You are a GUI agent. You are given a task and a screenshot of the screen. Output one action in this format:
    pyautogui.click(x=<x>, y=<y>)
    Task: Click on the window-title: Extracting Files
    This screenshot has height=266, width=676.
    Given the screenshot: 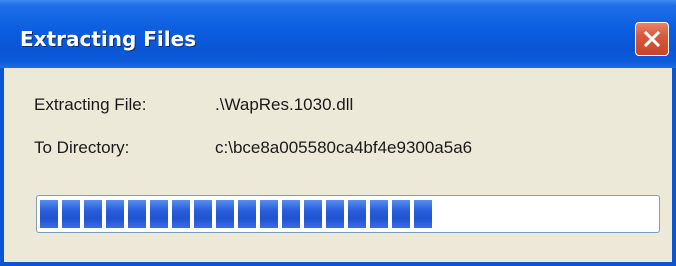 What is the action you would take?
    pyautogui.click(x=108, y=39)
    